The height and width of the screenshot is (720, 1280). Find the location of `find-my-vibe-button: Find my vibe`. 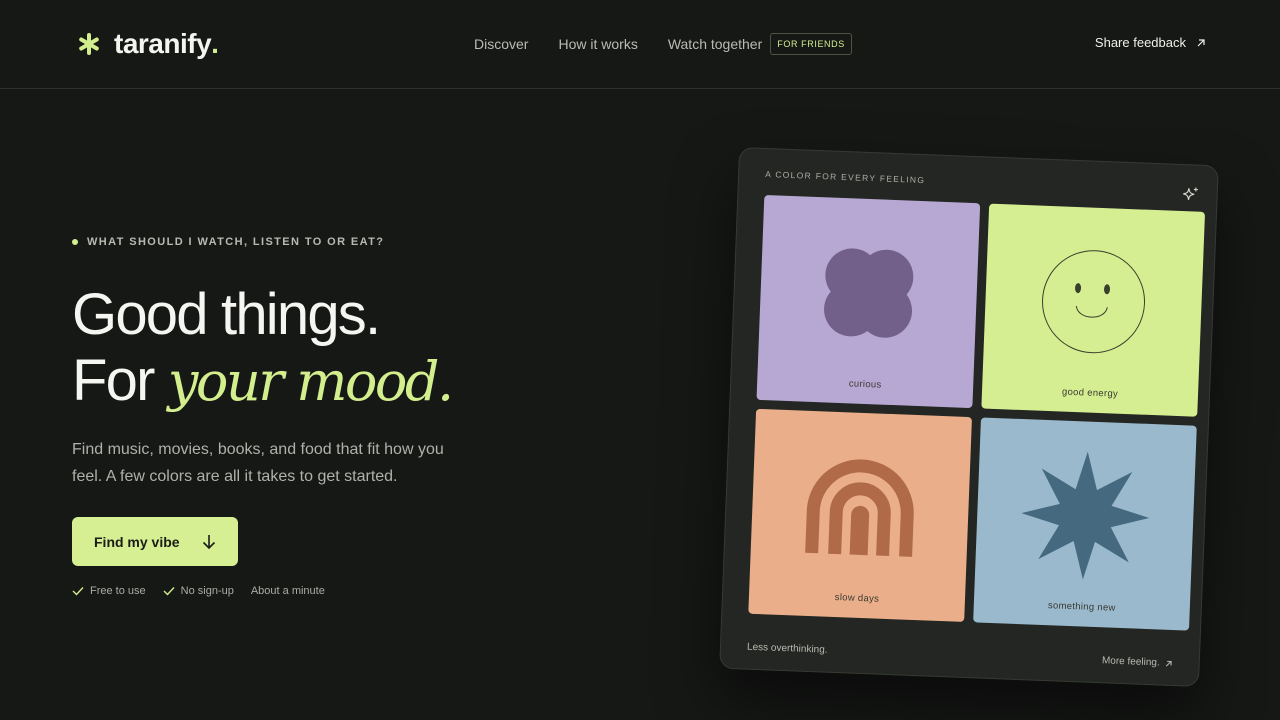

find-my-vibe-button: Find my vibe is located at coordinates (155, 541).